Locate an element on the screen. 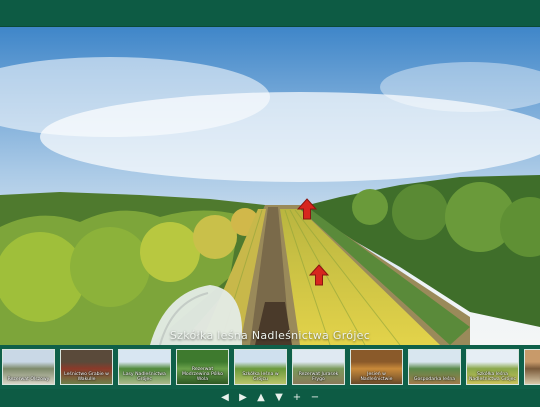  thumbnail-label: Lasy Nadleśnictwa Grójec is located at coordinates (144, 377).